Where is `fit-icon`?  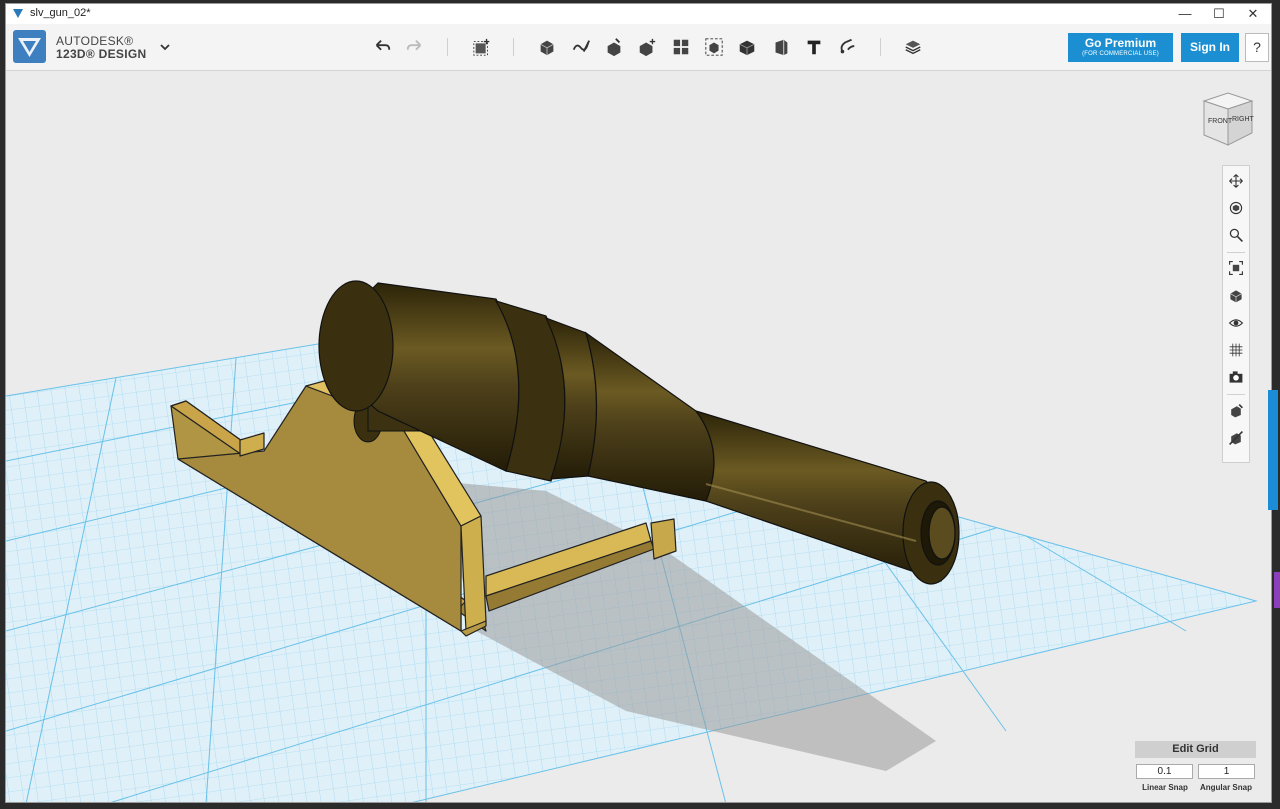
fit-icon is located at coordinates (1236, 268).